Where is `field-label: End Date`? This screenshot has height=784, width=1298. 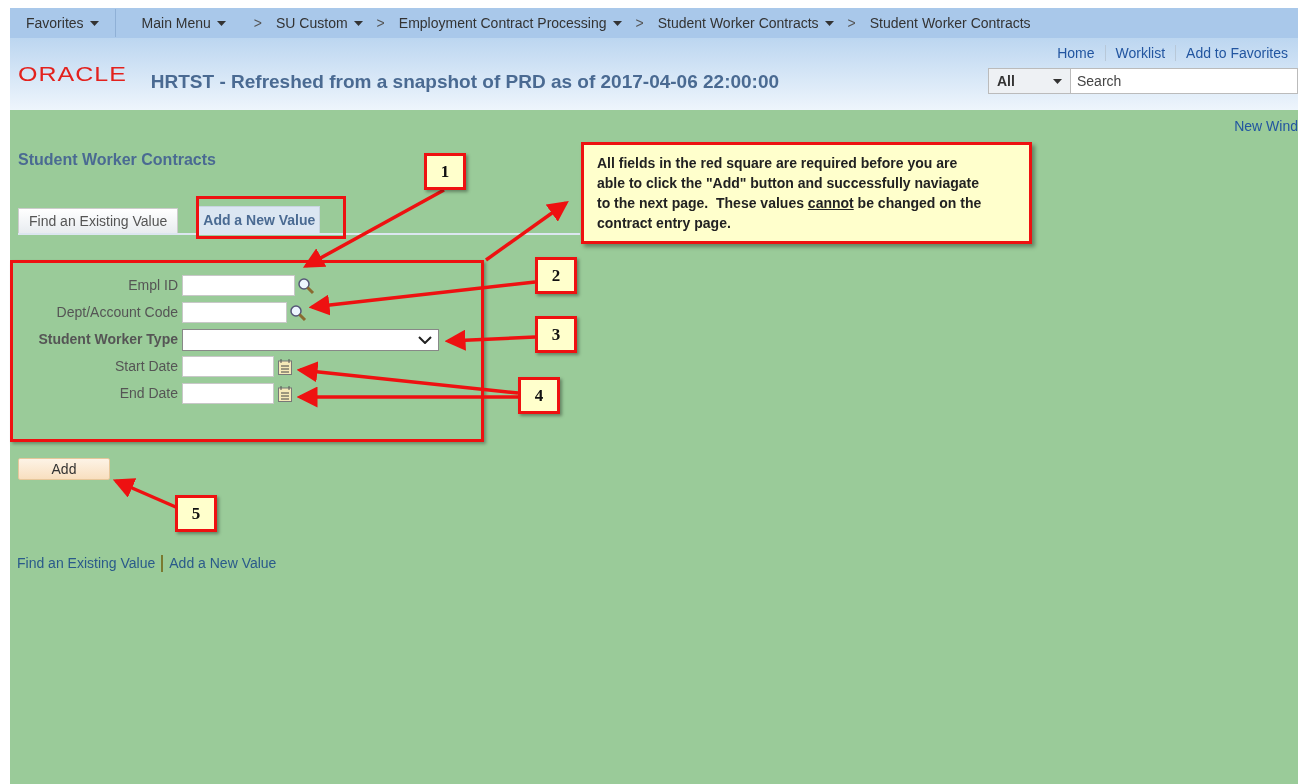 field-label: End Date is located at coordinates (148, 393).